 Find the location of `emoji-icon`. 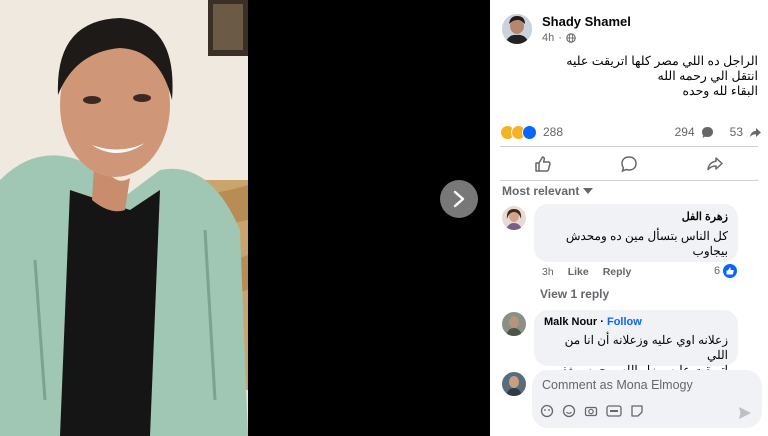

emoji-icon is located at coordinates (569, 411).